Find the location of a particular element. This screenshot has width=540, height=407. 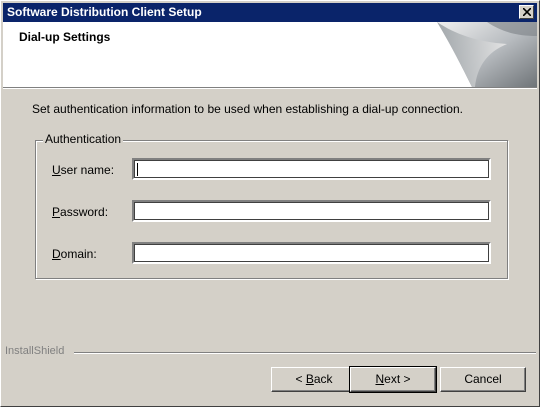

close-icon is located at coordinates (527, 12).